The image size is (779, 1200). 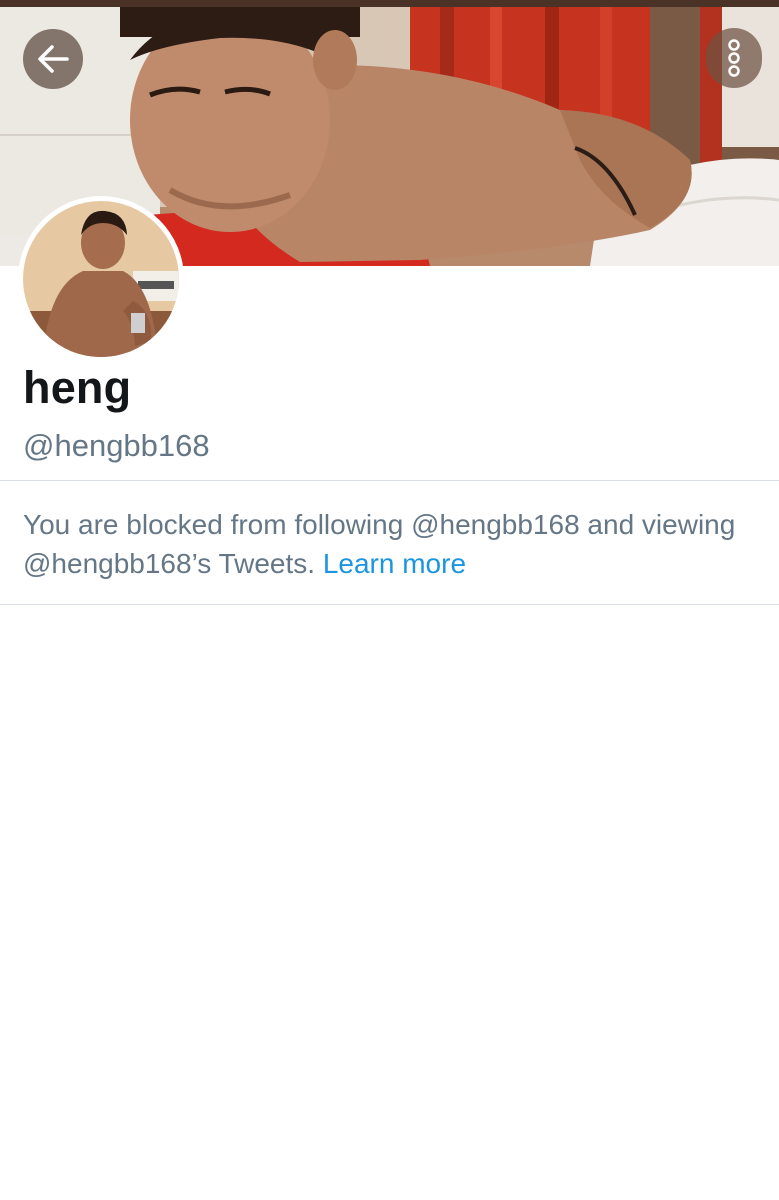 What do you see at coordinates (389, 604) in the screenshot?
I see `divider-bottom` at bounding box center [389, 604].